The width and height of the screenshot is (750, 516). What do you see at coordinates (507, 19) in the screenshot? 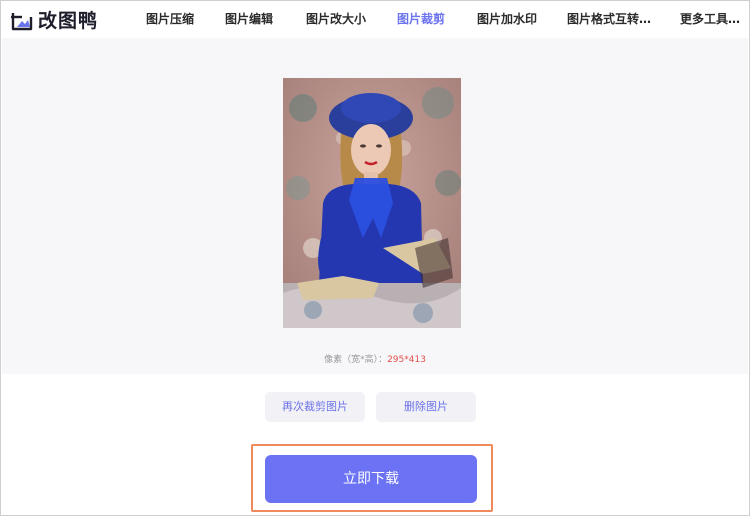
I see `nav-image-watermark: 图片加水印` at bounding box center [507, 19].